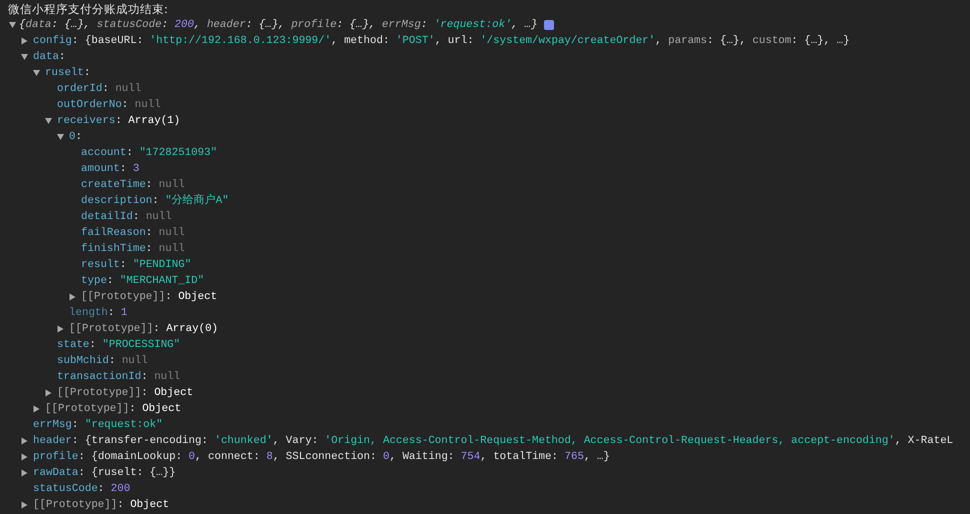  Describe the element at coordinates (113, 249) in the screenshot. I see `property-key: finishTime` at that location.